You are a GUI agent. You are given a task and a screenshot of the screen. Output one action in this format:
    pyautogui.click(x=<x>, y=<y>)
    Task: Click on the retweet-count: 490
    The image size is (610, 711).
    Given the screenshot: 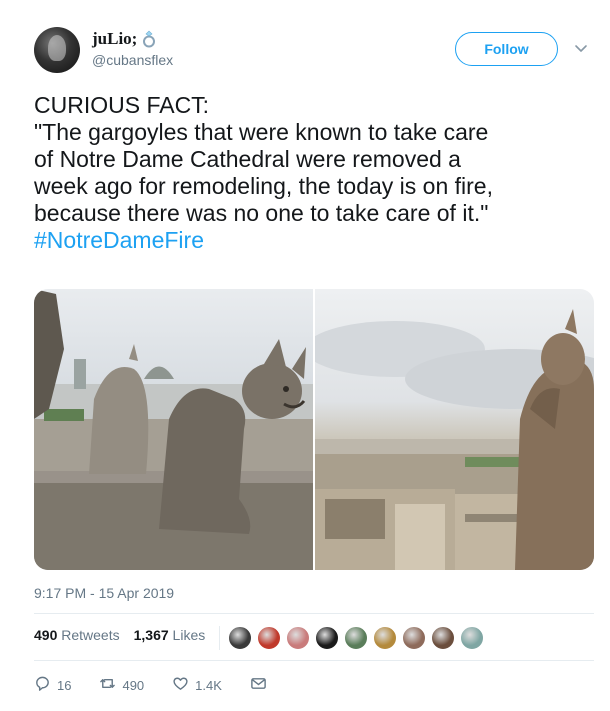 What is the action you would take?
    pyautogui.click(x=46, y=635)
    